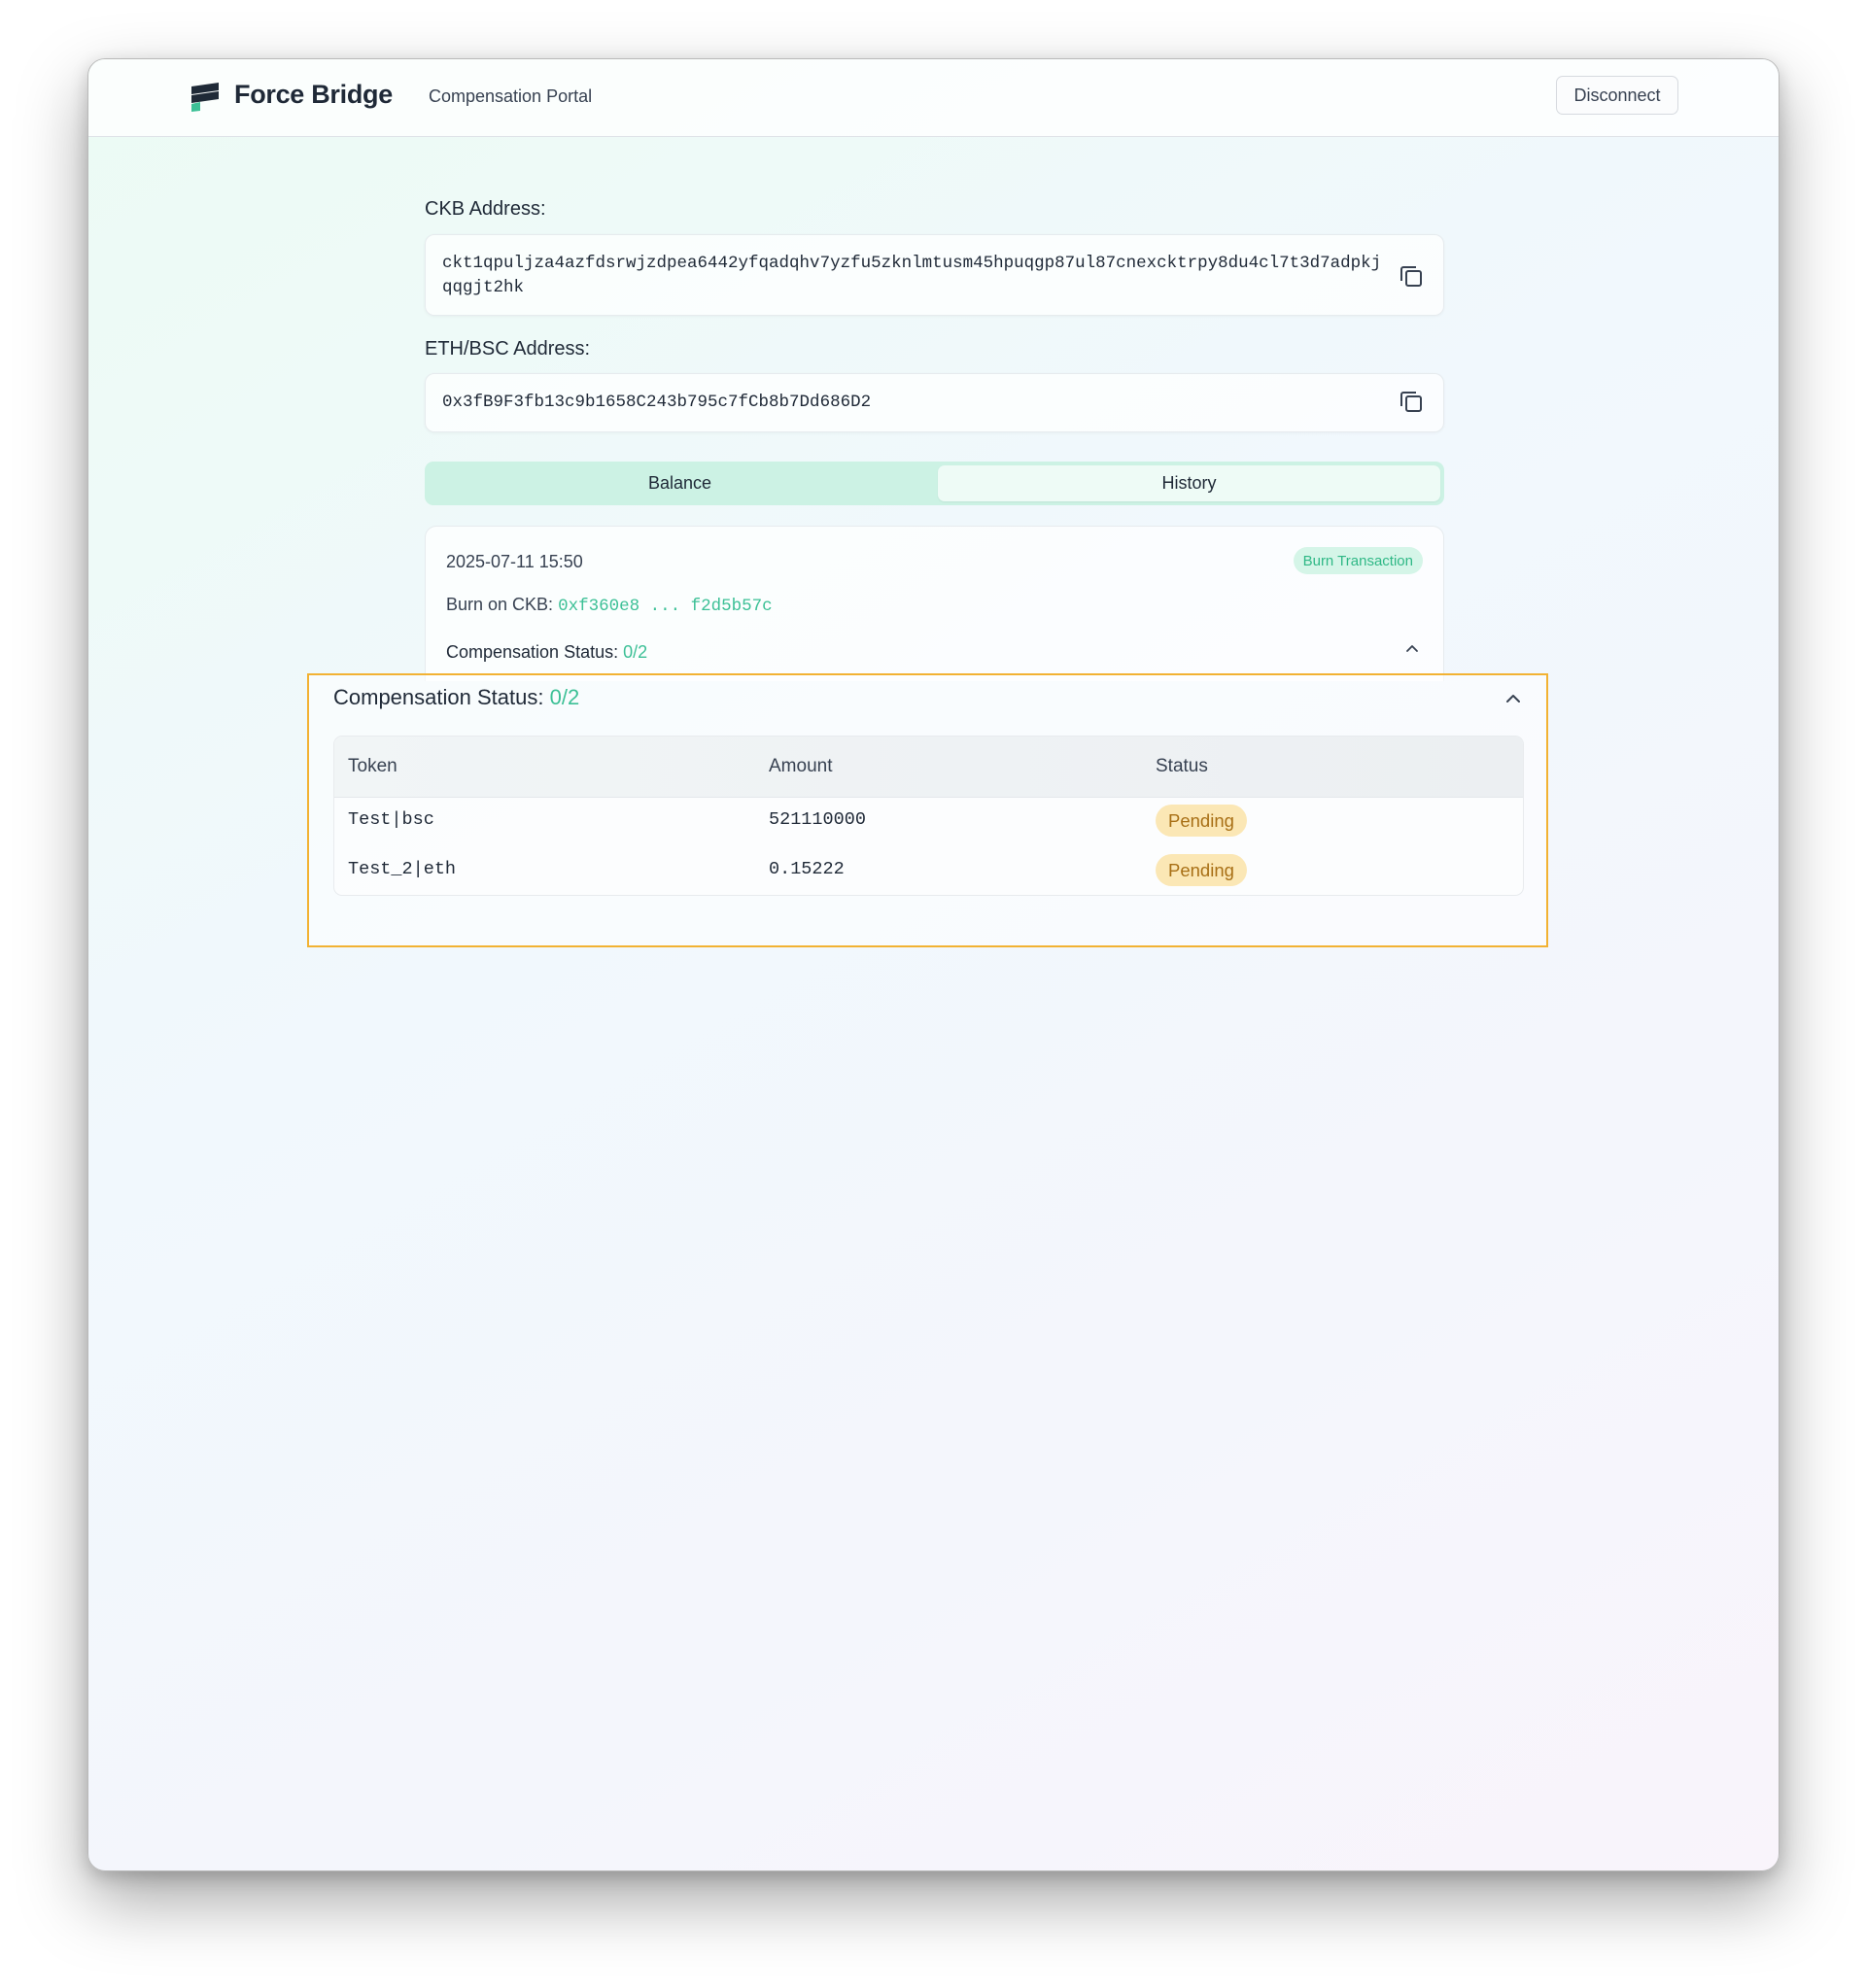  I want to click on tab-history: History, so click(1189, 483).